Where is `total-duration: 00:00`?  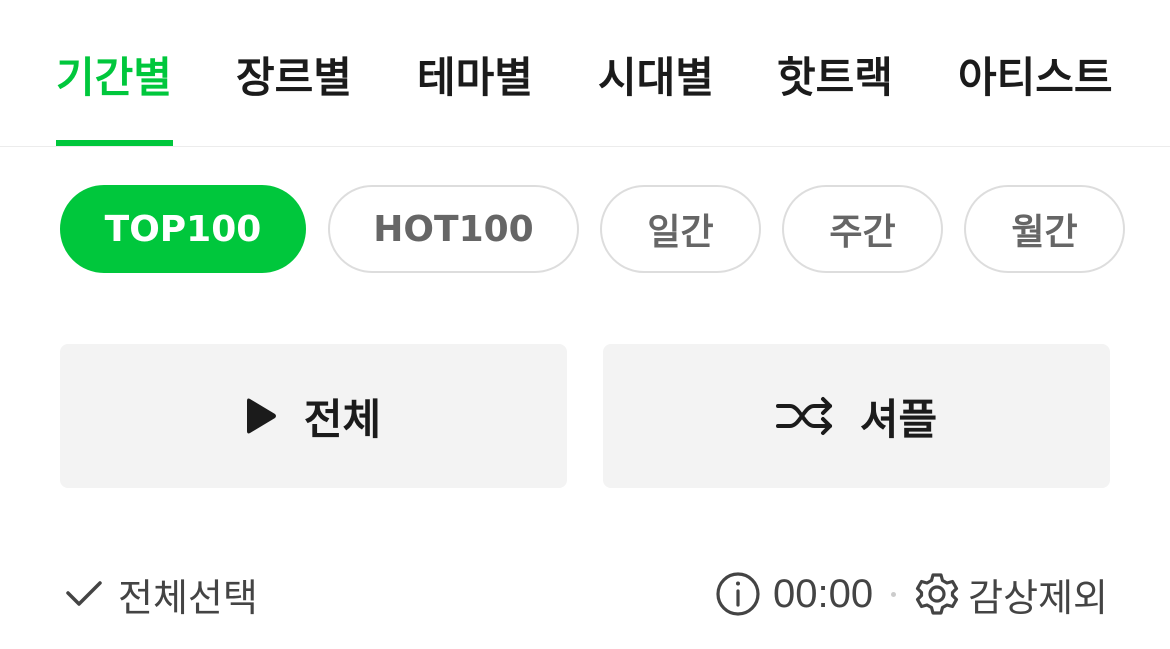 total-duration: 00:00 is located at coordinates (823, 593).